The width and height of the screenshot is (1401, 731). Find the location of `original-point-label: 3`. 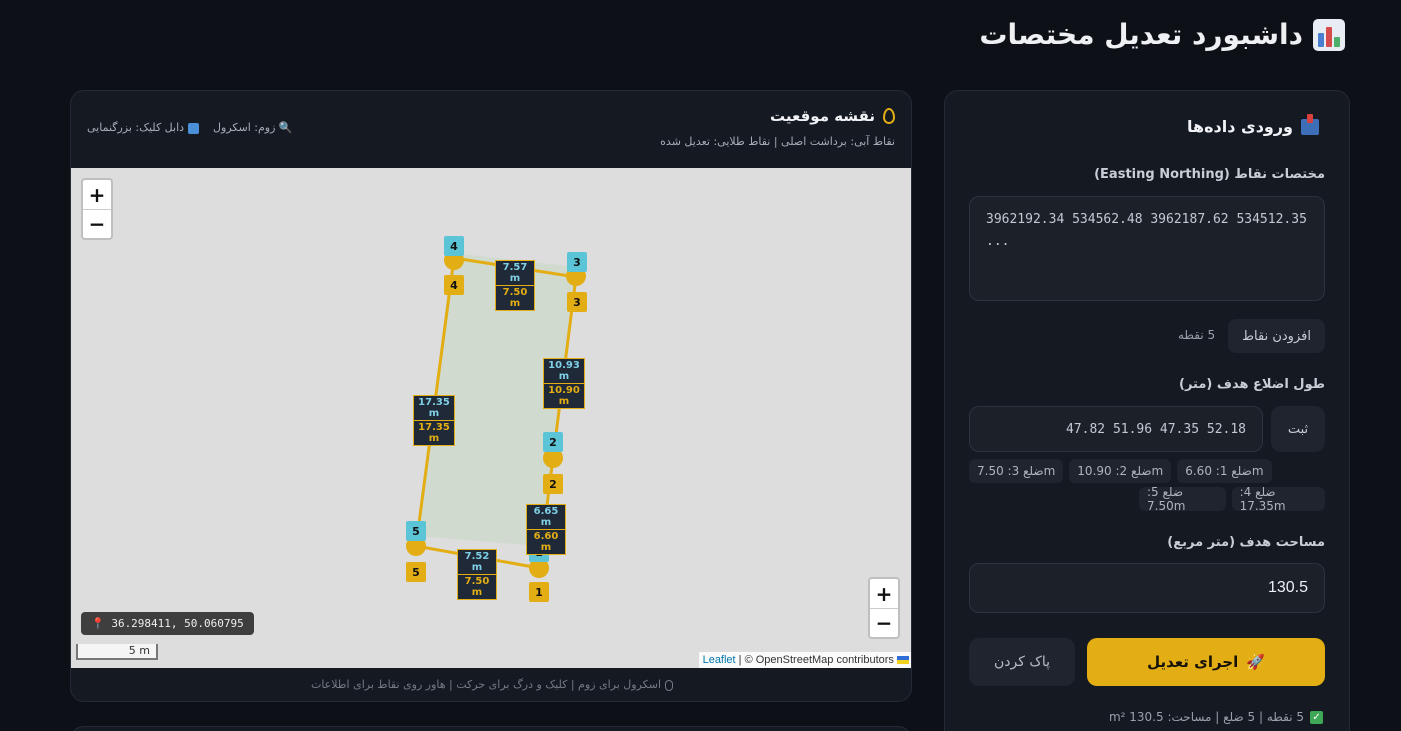

original-point-label: 3 is located at coordinates (577, 262).